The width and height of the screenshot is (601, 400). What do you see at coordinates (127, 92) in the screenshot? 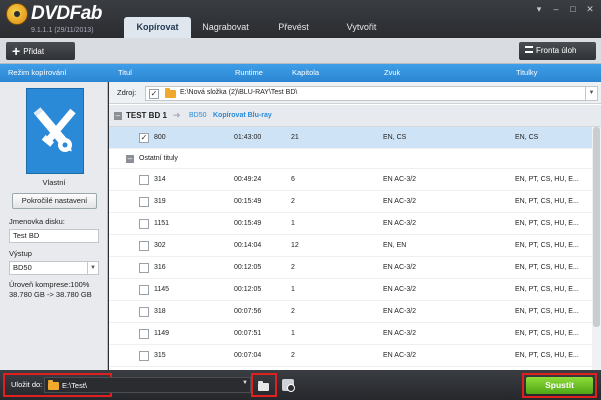
I see `source-label: Zdroj:` at bounding box center [127, 92].